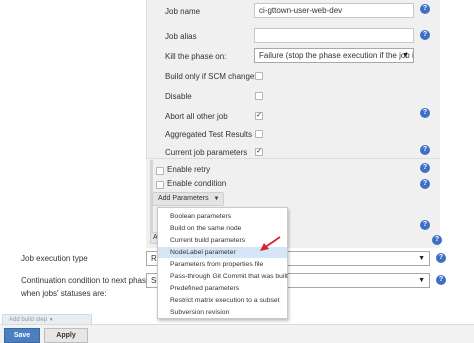 The image size is (474, 343). I want to click on kill-phase-label: Kill the phase on:, so click(196, 56).